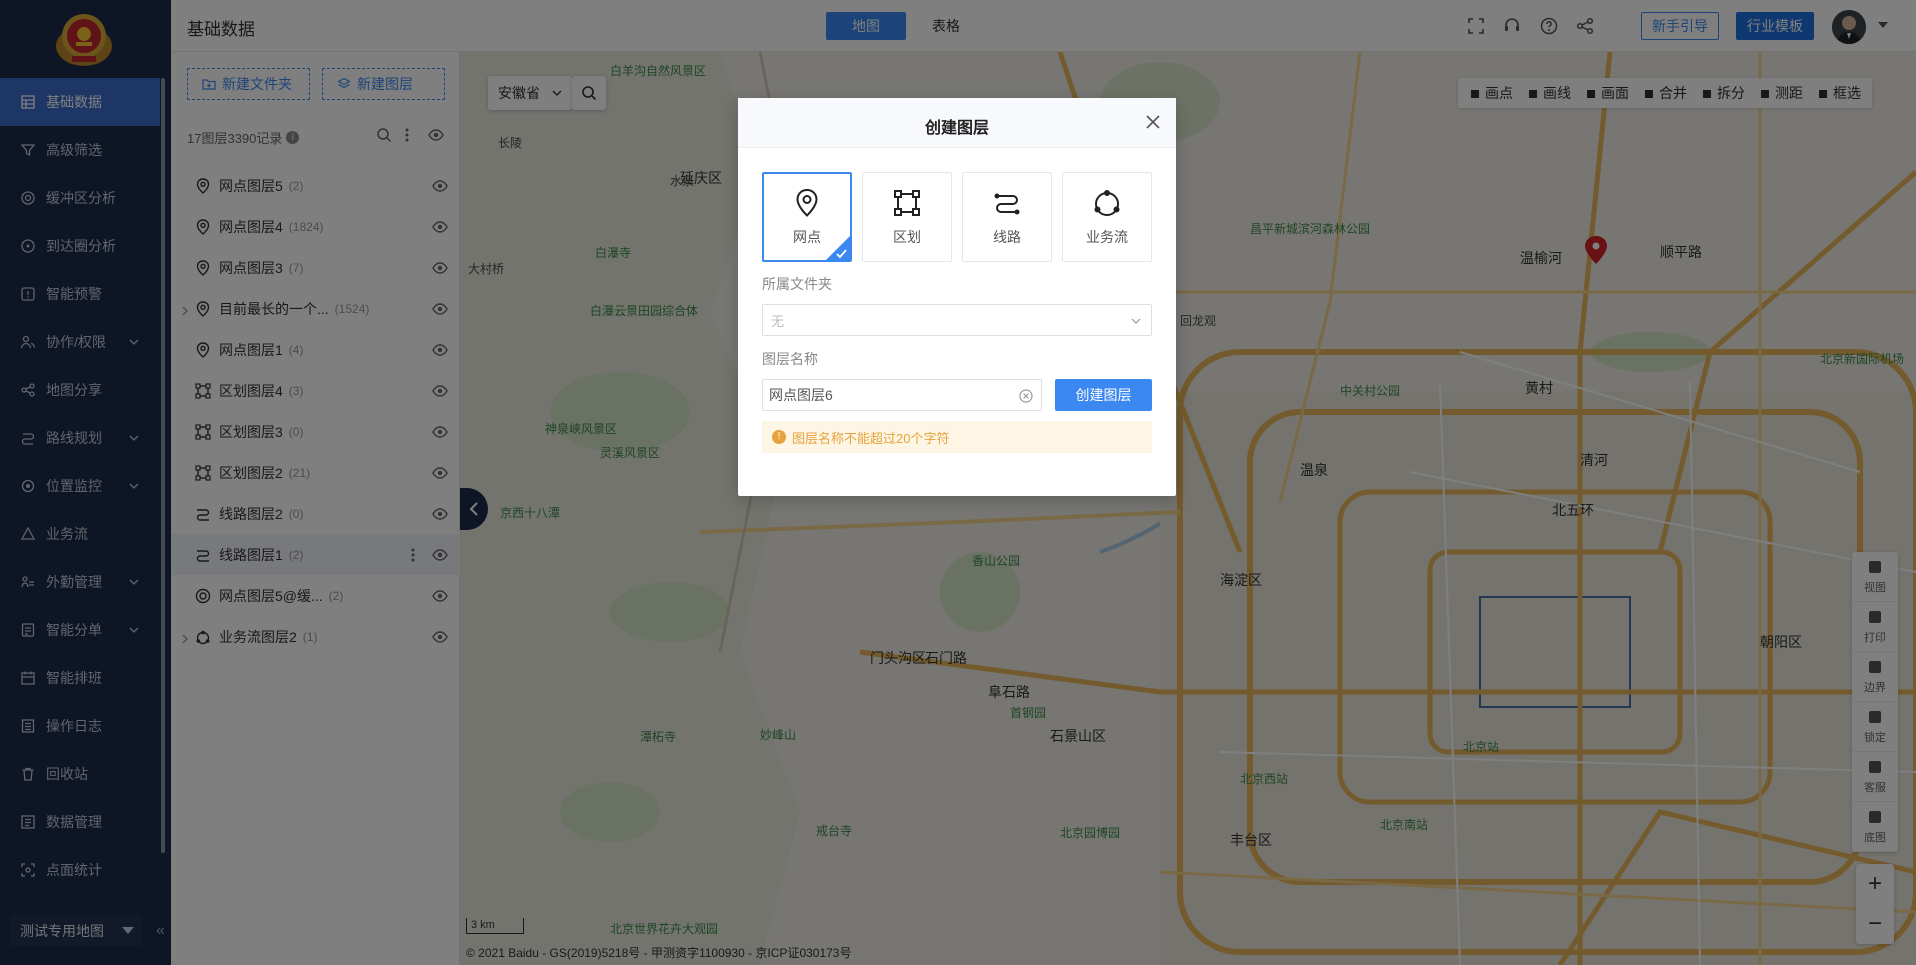 The width and height of the screenshot is (1916, 965). Describe the element at coordinates (1107, 237) in the screenshot. I see `layer-type-label: 业务流` at that location.